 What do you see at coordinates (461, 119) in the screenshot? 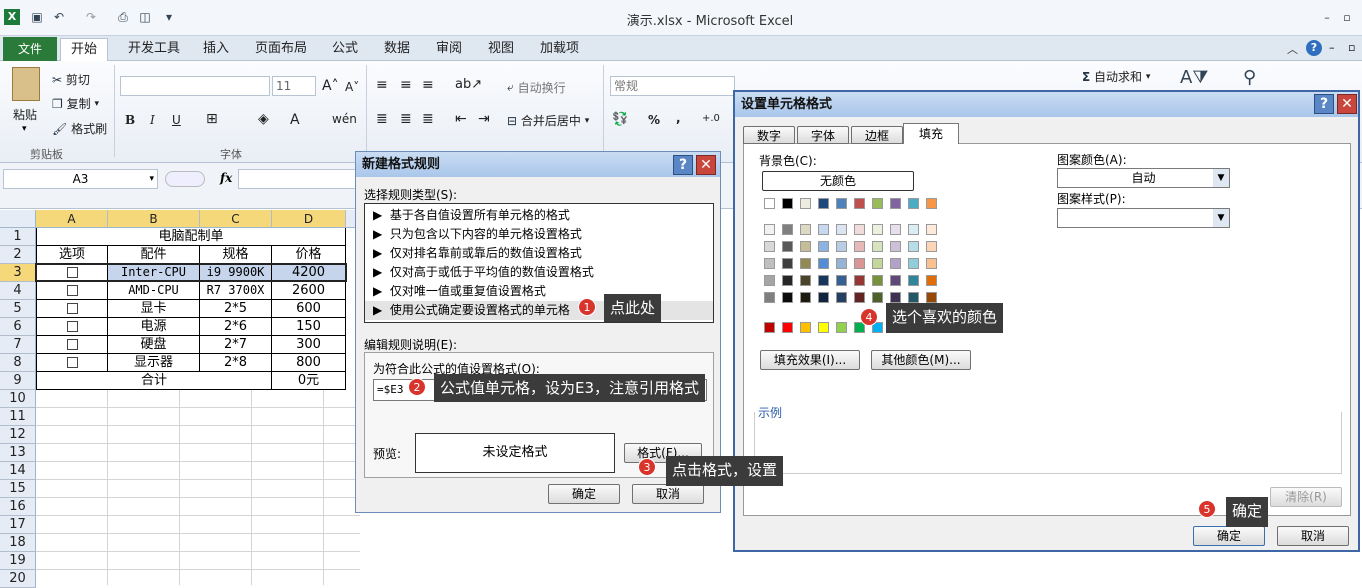
I see `decrease-indent-icon: ⇤` at bounding box center [461, 119].